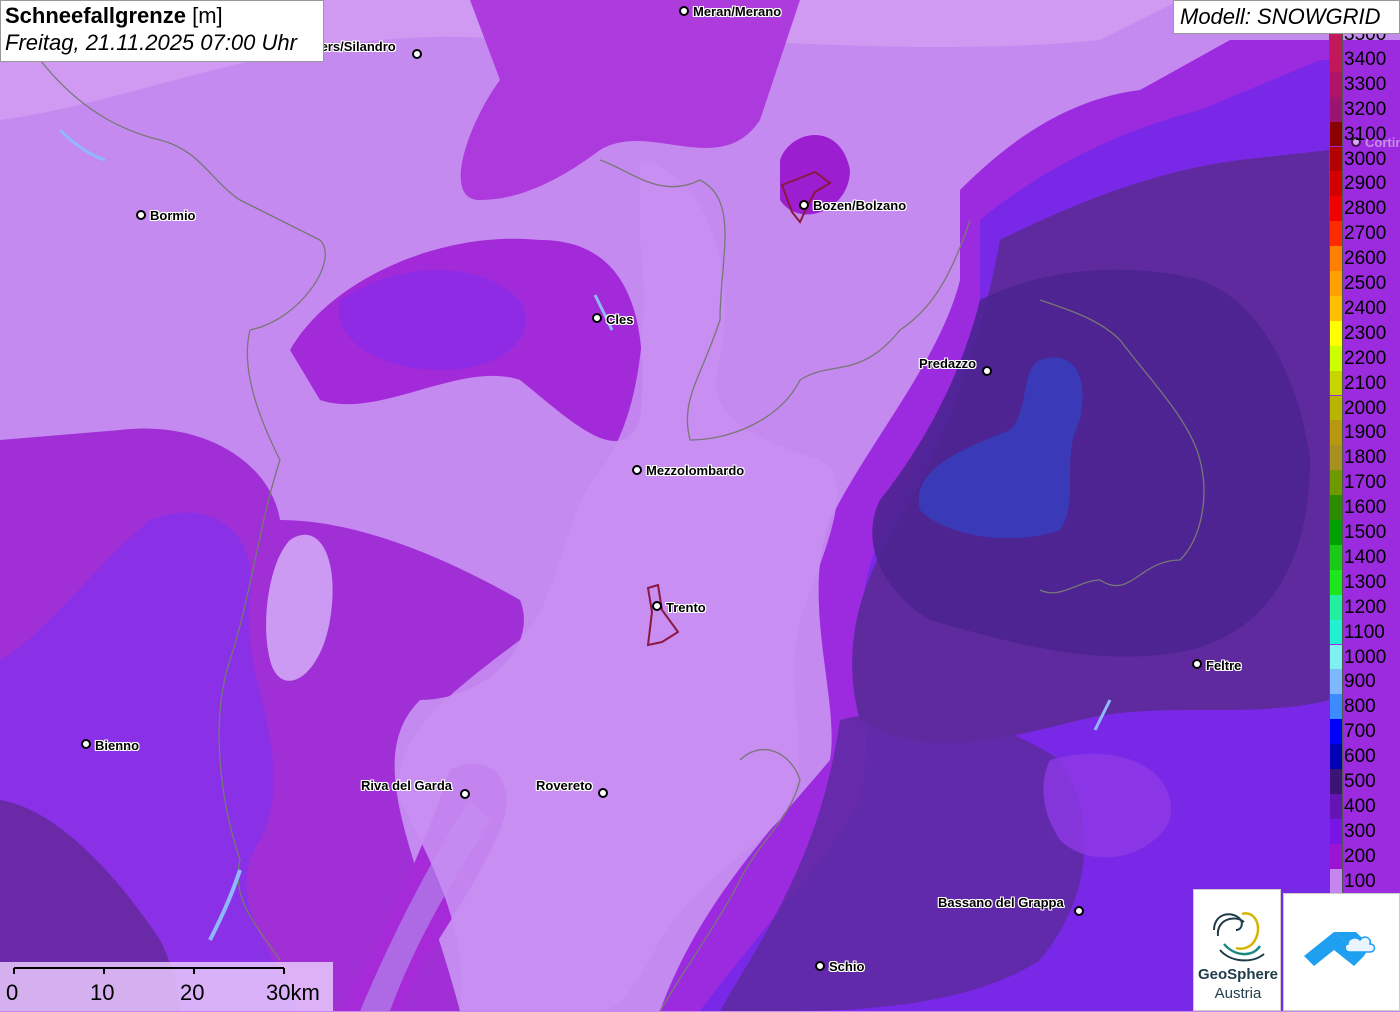 The height and width of the screenshot is (1012, 1400). I want to click on legend-entry: 2300, so click(1364, 333).